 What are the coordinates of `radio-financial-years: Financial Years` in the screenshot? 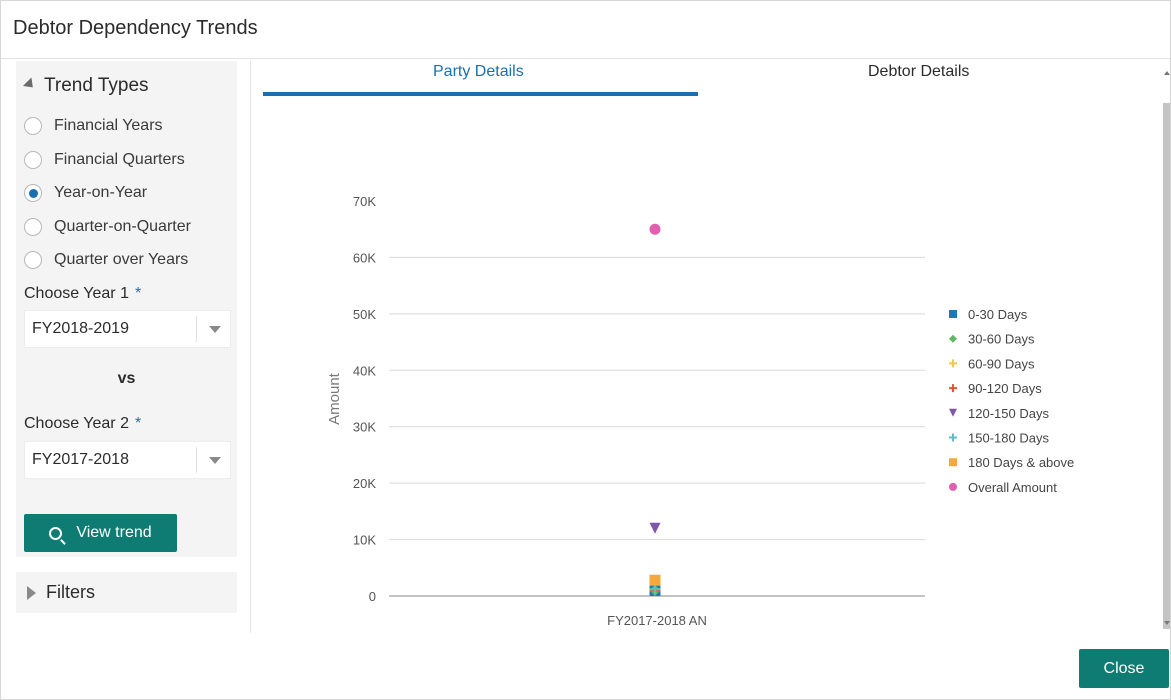 It's located at (93, 126).